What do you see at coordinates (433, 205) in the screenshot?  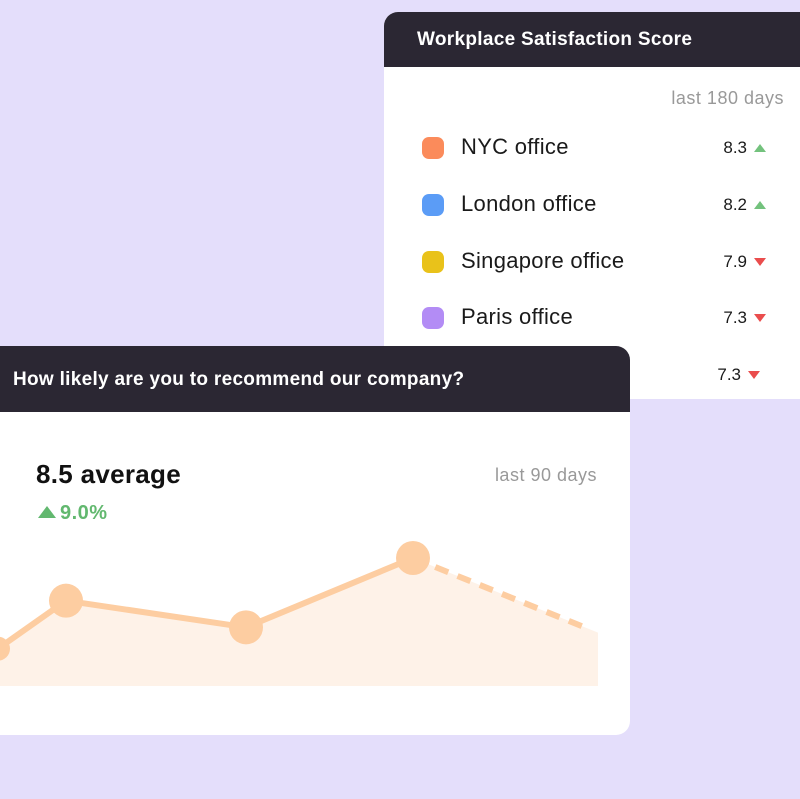 I see `london-swatch` at bounding box center [433, 205].